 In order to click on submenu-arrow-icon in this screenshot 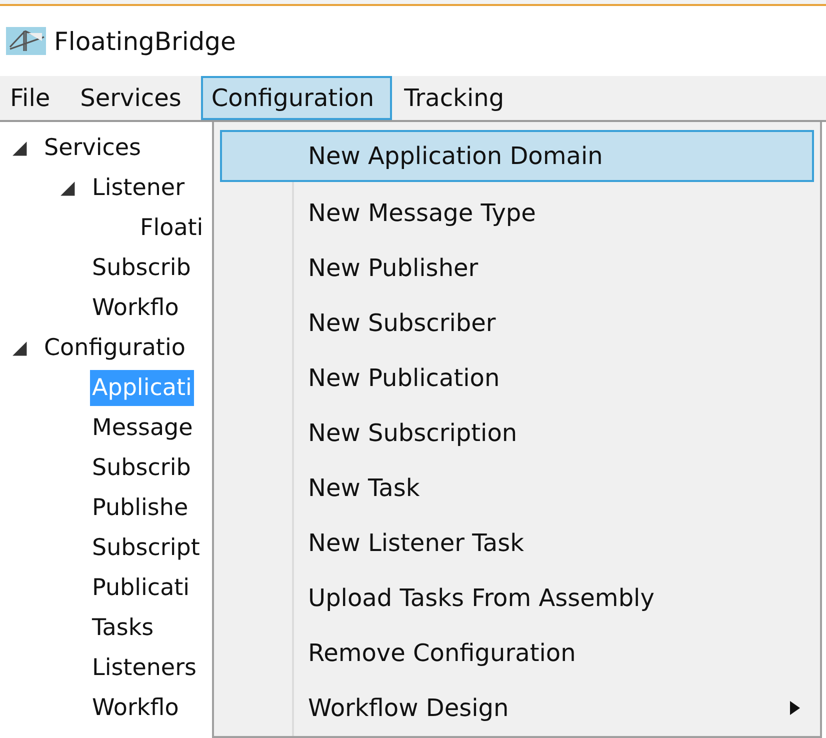, I will do `click(795, 707)`.